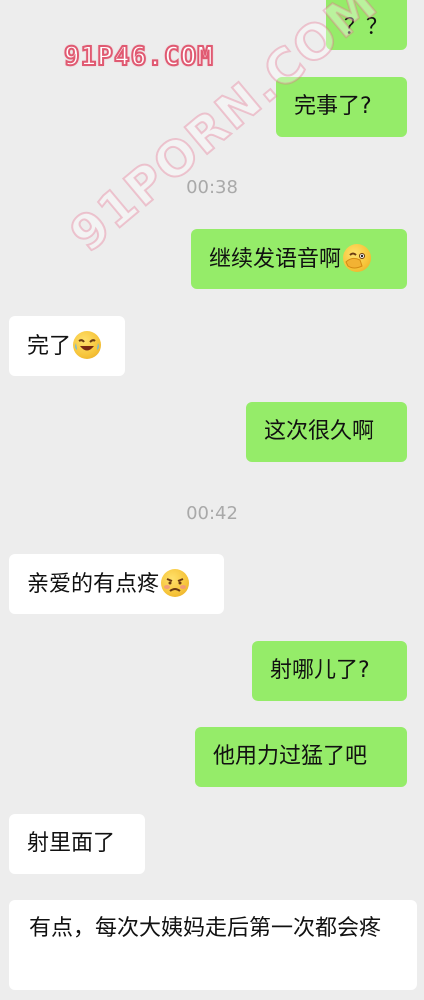  What do you see at coordinates (275, 259) in the screenshot?
I see `message-text: 继续发语音啊` at bounding box center [275, 259].